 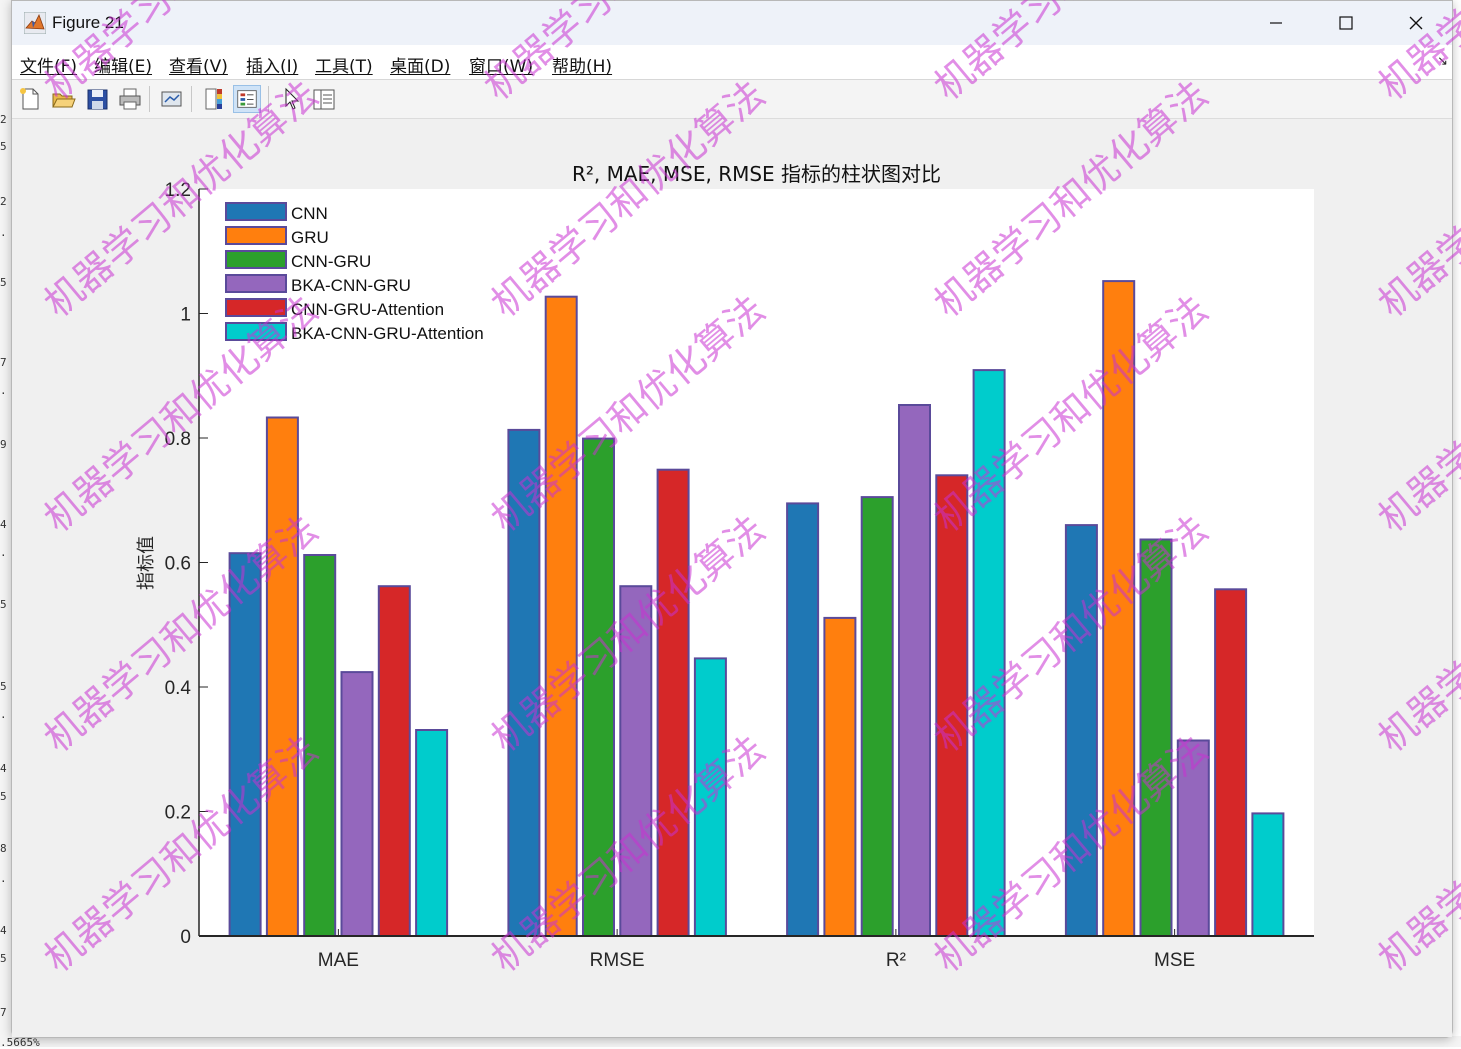 I want to click on bar-cnn-r², so click(x=803, y=719).